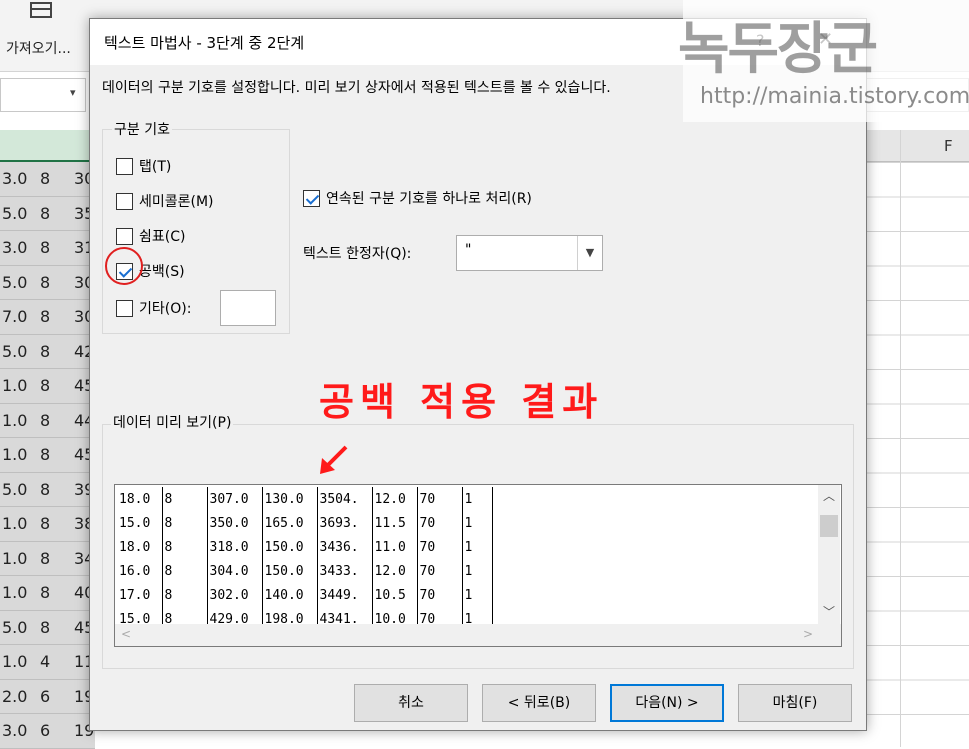 Image resolution: width=969 pixels, height=749 pixels. I want to click on other-checkbox, so click(124, 308).